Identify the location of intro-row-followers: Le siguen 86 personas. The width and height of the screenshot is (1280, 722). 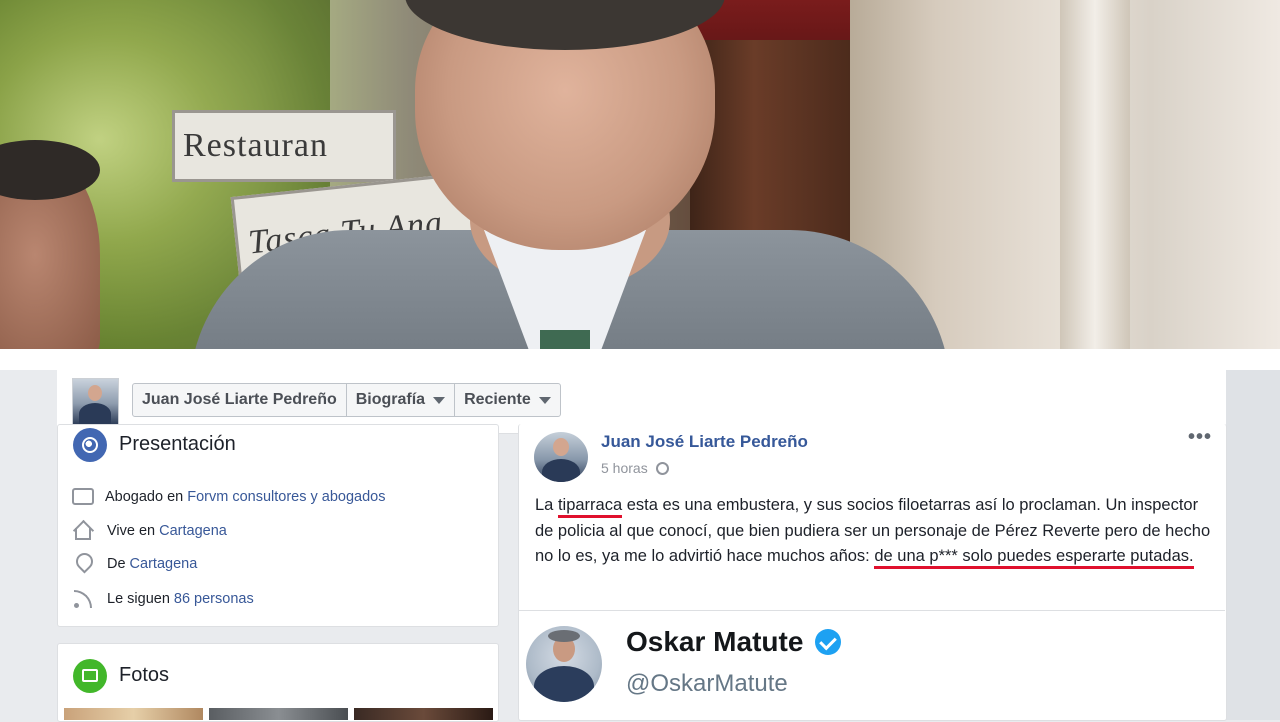
(163, 599).